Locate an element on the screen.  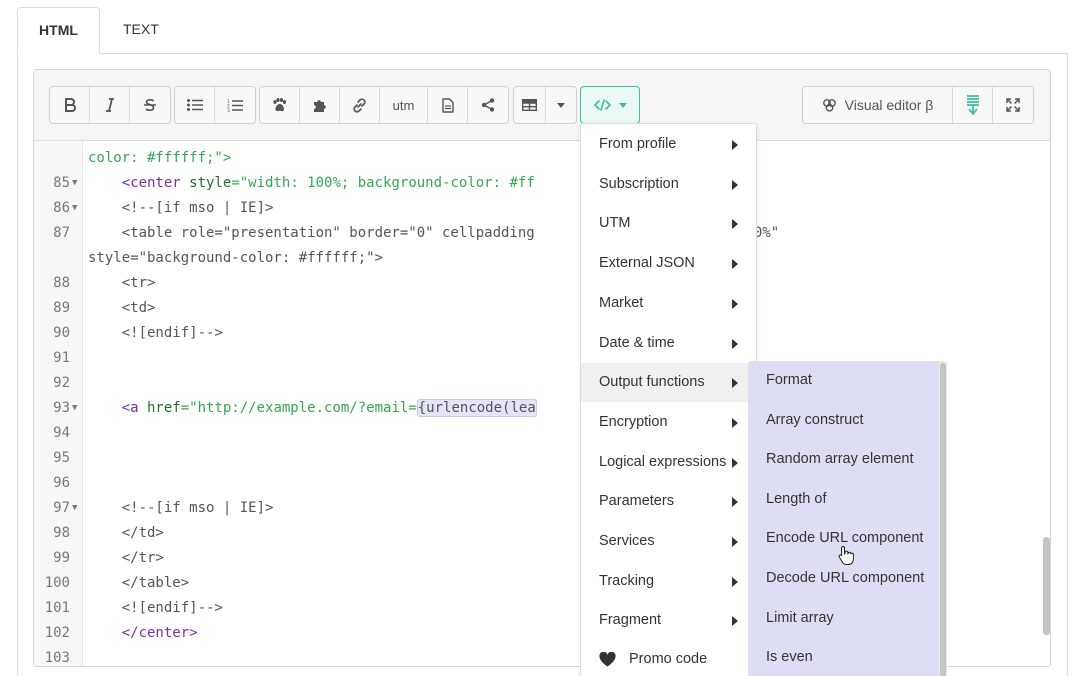
menu-item-from-profile: From profile is located at coordinates (668, 144).